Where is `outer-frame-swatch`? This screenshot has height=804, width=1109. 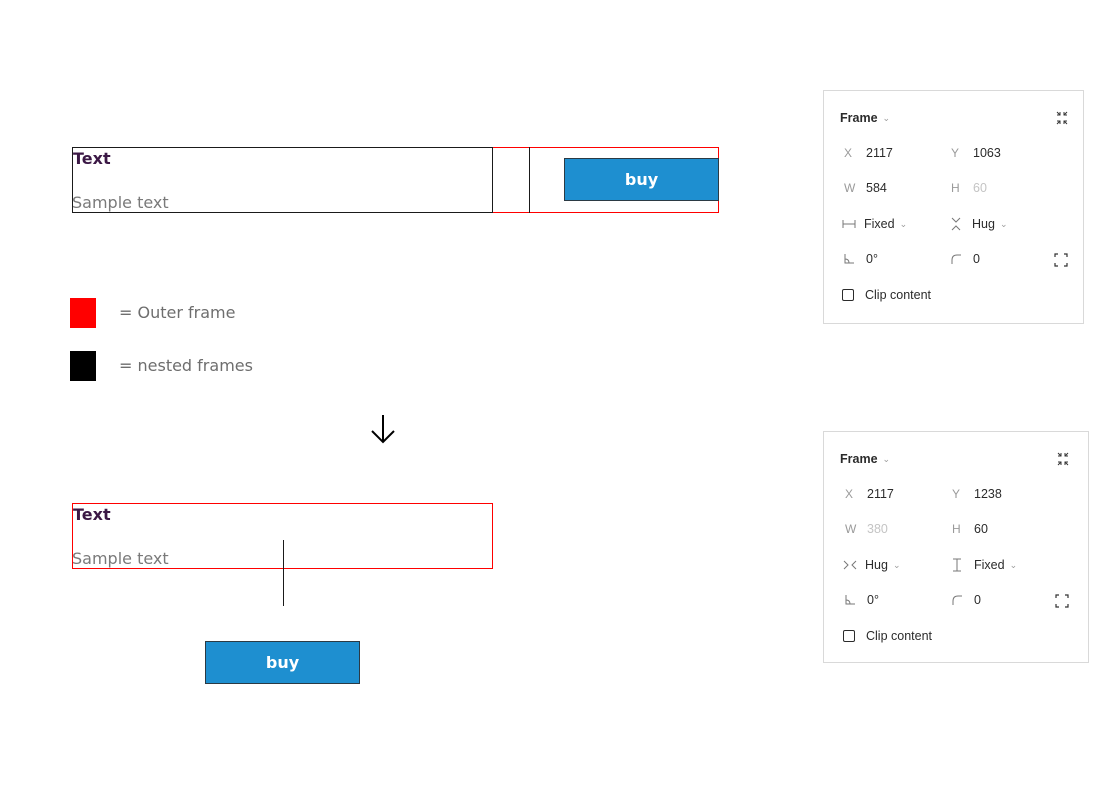
outer-frame-swatch is located at coordinates (83, 313).